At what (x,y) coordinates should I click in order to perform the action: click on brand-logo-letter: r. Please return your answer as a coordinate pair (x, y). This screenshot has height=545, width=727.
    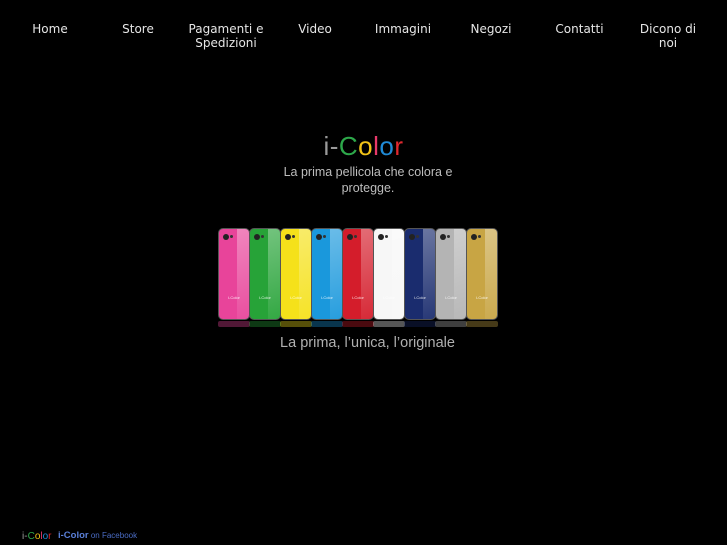
    Looking at the image, I should click on (399, 146).